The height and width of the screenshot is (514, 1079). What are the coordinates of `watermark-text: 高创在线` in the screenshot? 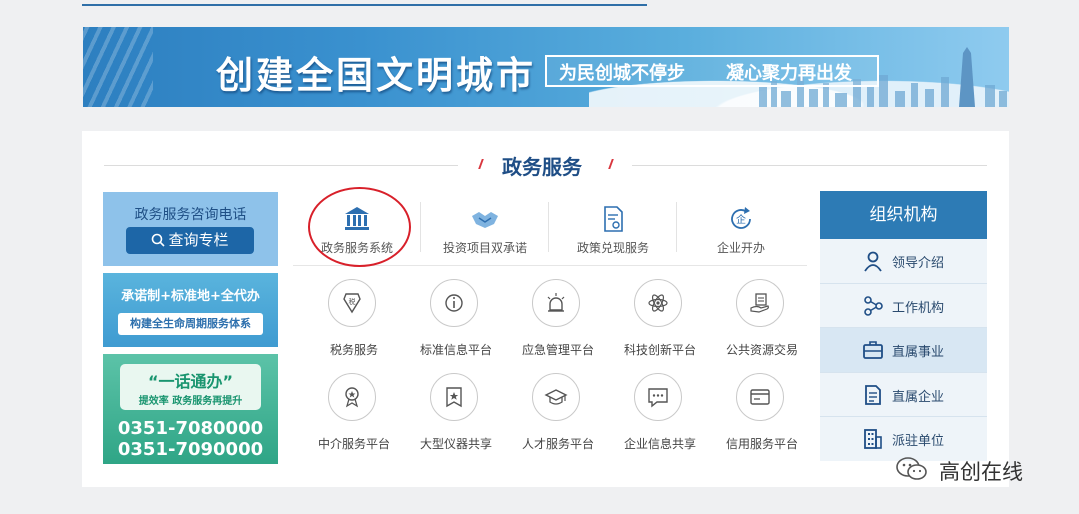 It's located at (981, 472).